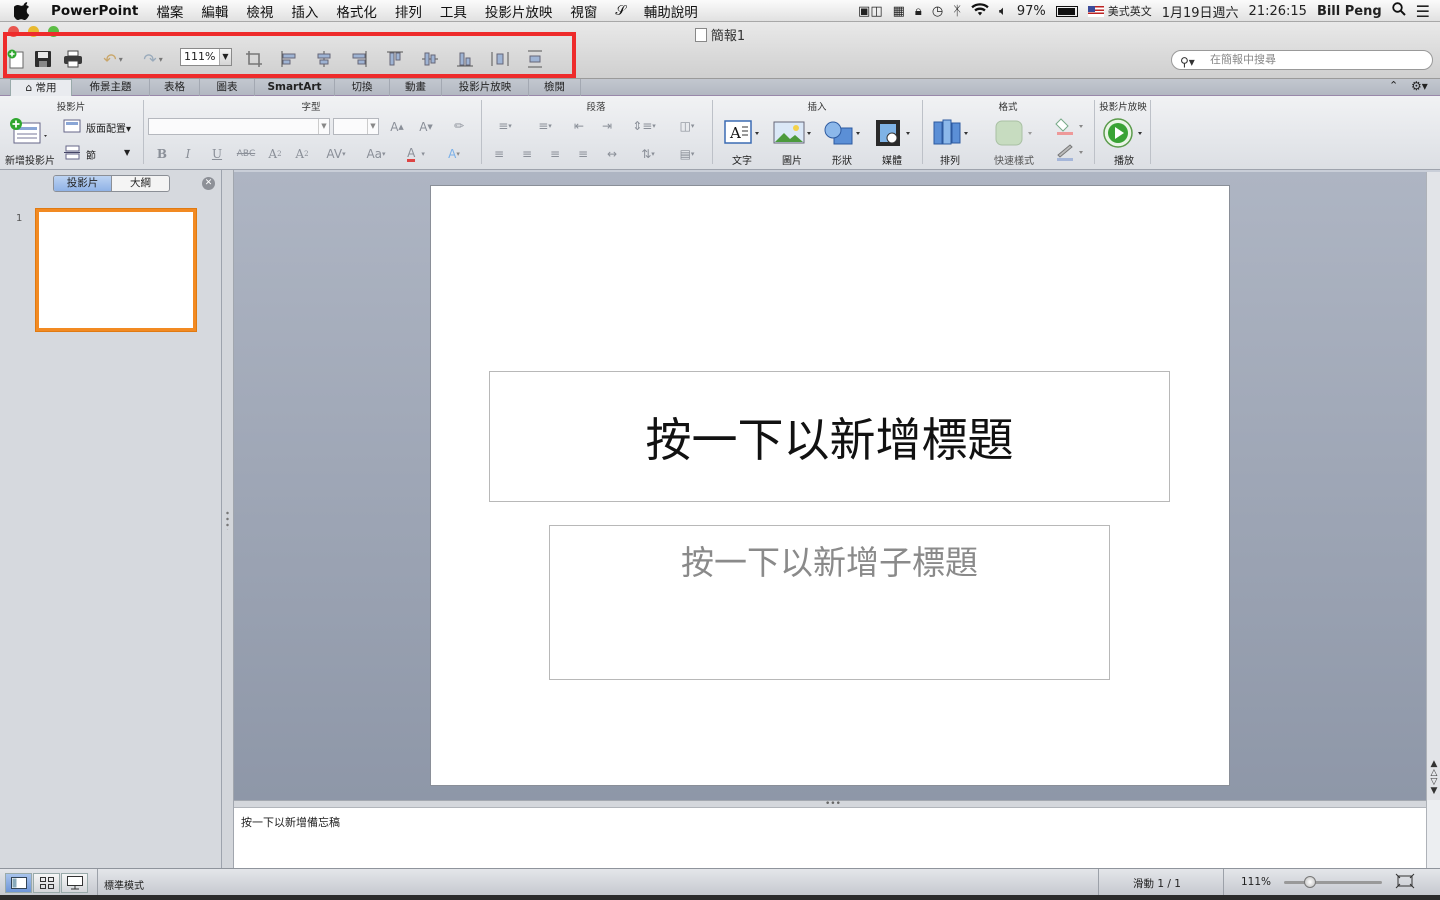 This screenshot has height=900, width=1440. What do you see at coordinates (1433, 834) in the screenshot?
I see `notes-scrollbar` at bounding box center [1433, 834].